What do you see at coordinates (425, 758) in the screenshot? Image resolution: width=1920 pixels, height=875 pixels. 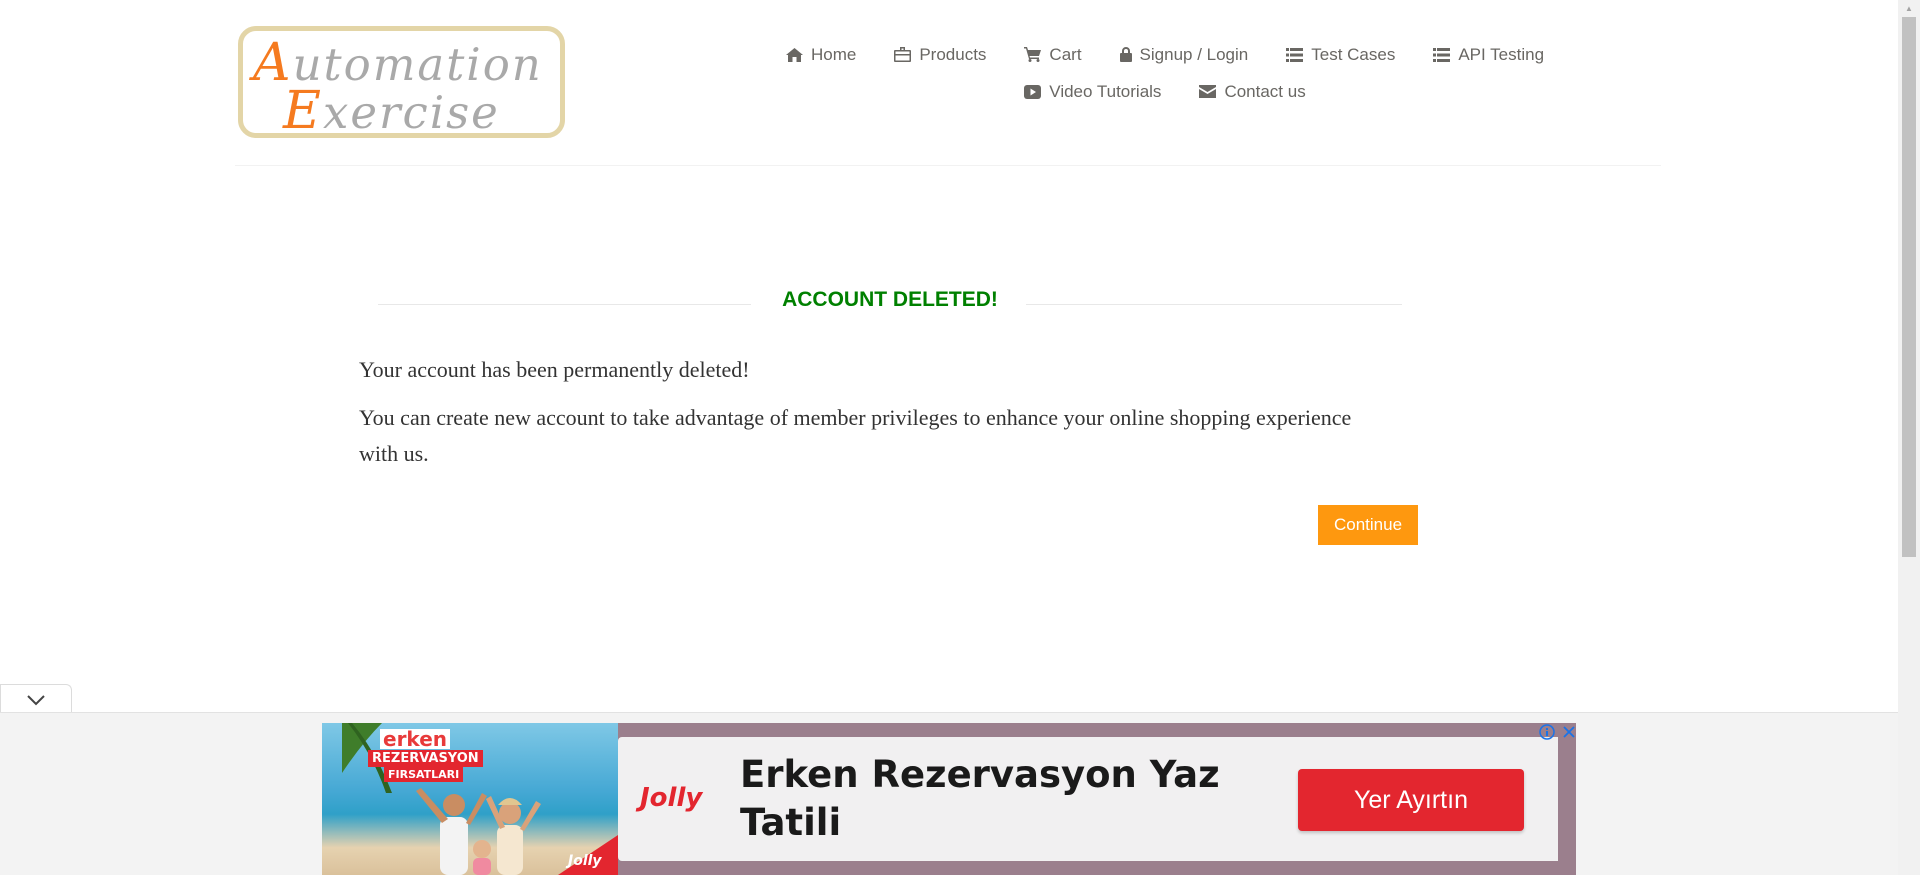 I see `ad-badge-rezervasyon: REZERVASYON` at bounding box center [425, 758].